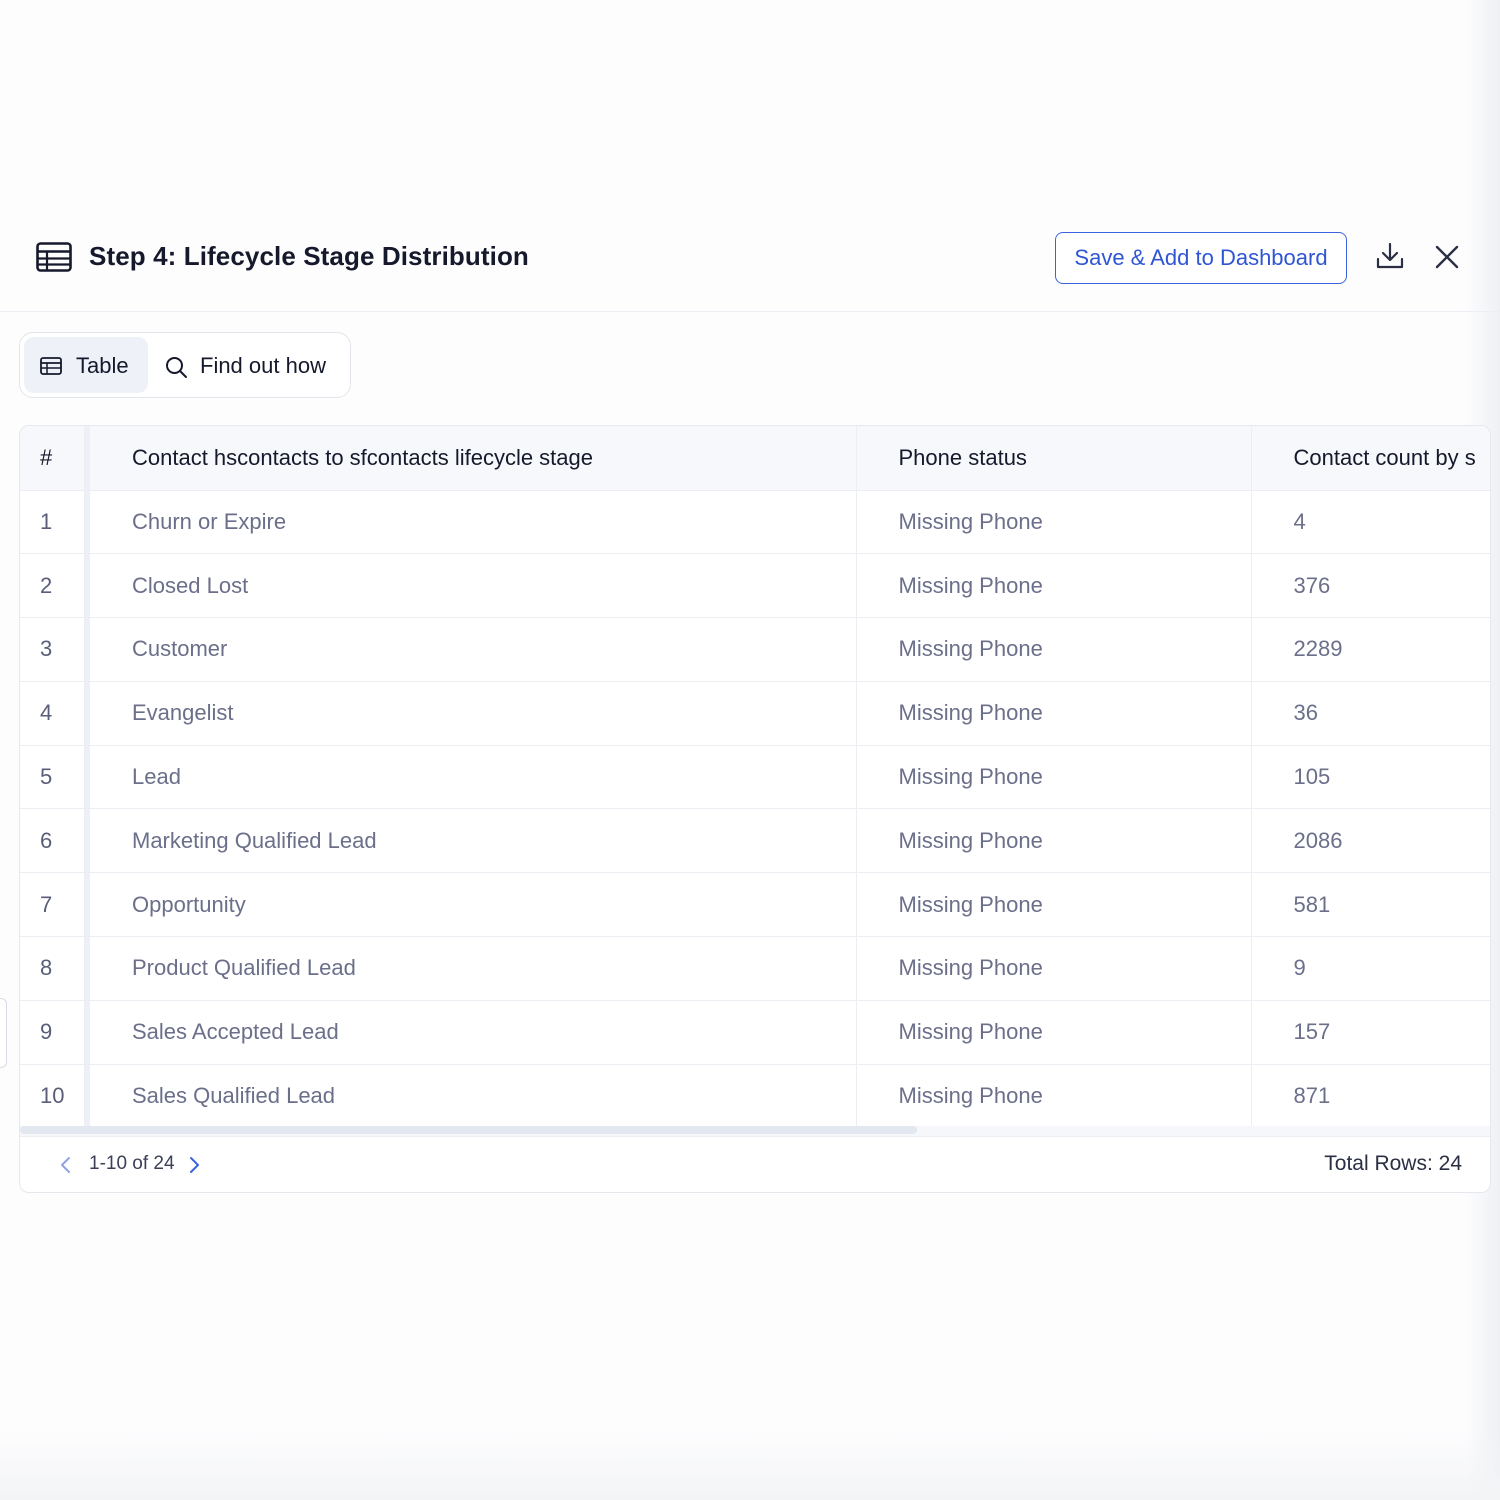  What do you see at coordinates (1312, 1032) in the screenshot?
I see `contact-count-cell: 157` at bounding box center [1312, 1032].